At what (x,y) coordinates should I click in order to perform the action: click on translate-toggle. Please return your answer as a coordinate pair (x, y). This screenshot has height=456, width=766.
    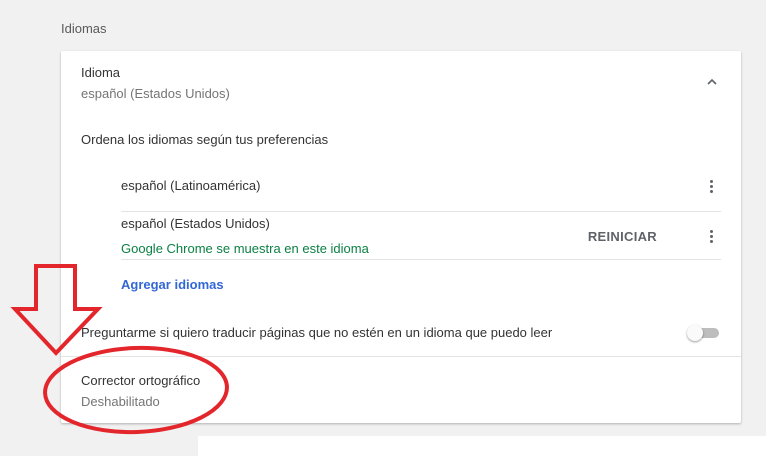
    Looking at the image, I should click on (703, 333).